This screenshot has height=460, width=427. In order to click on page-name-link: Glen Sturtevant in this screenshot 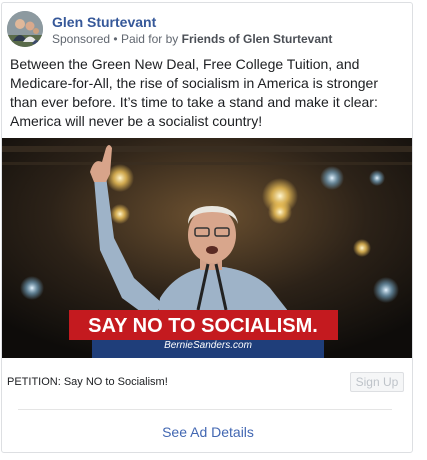, I will do `click(104, 22)`.